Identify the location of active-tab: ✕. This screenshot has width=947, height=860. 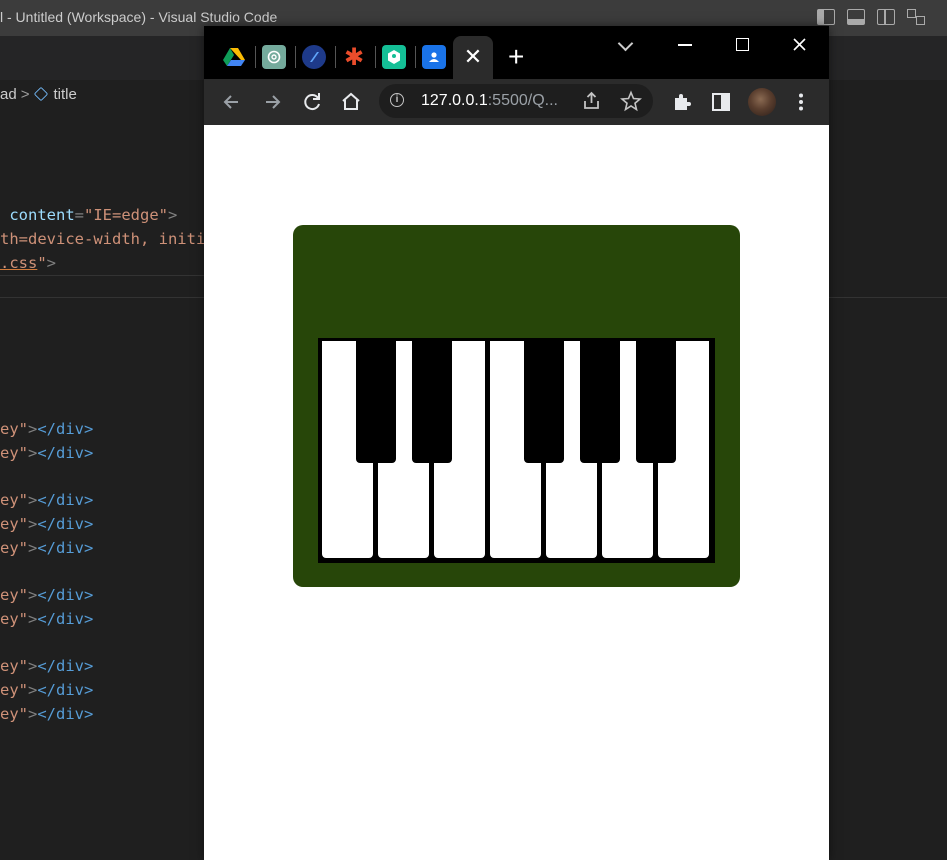
(473, 57).